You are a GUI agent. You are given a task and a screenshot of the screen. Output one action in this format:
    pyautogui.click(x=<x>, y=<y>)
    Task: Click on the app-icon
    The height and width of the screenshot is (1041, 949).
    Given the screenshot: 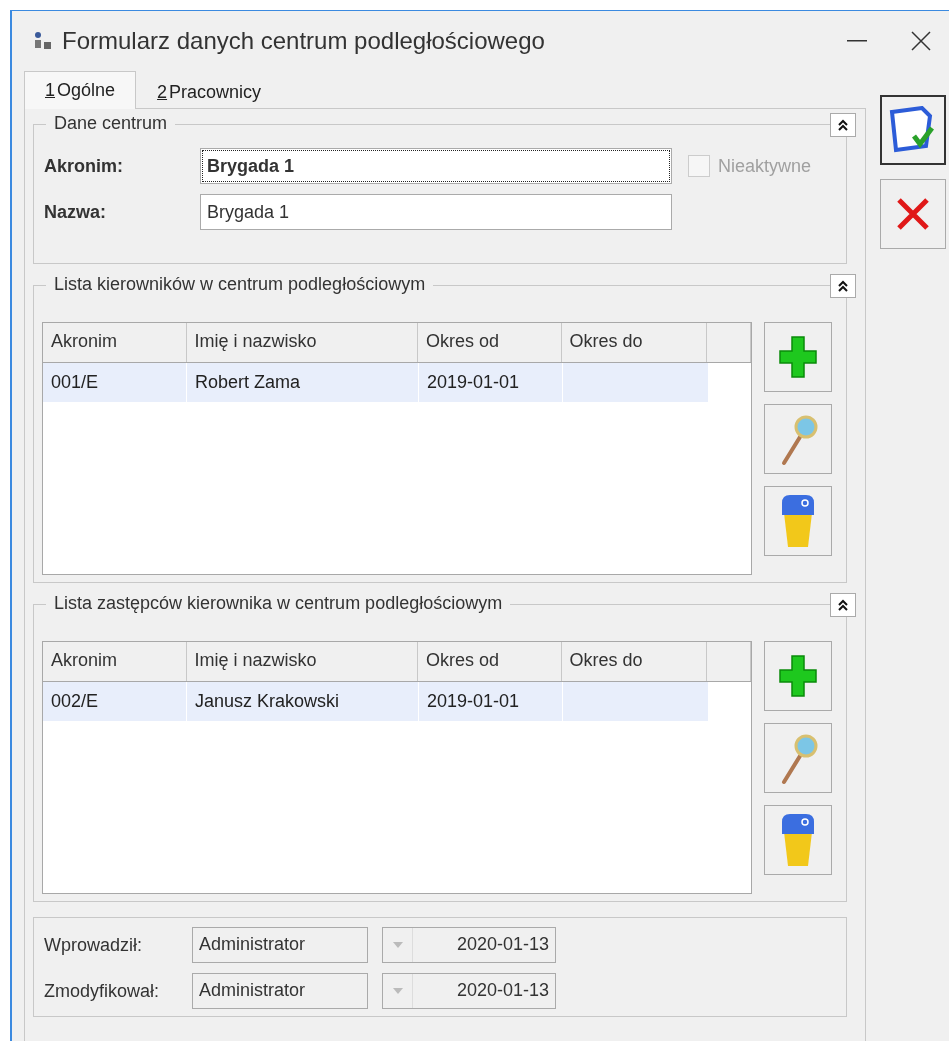 What is the action you would take?
    pyautogui.click(x=43, y=41)
    